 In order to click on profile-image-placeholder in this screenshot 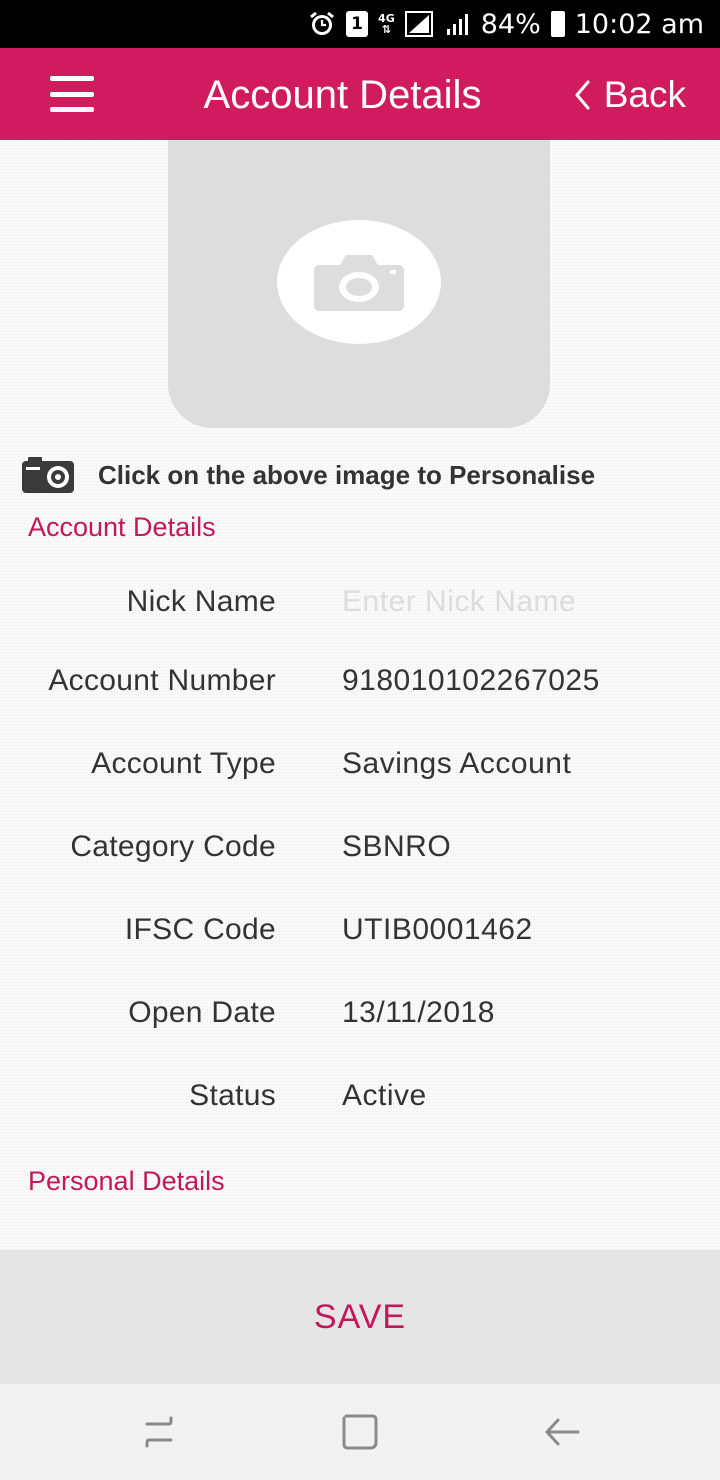, I will do `click(359, 284)`.